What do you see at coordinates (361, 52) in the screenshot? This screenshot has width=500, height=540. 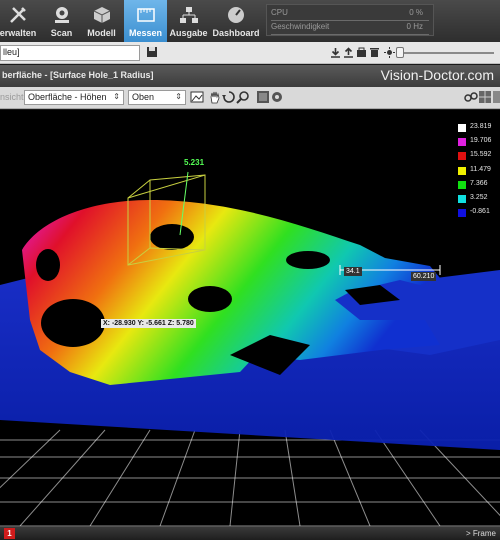 I see `export-icon` at bounding box center [361, 52].